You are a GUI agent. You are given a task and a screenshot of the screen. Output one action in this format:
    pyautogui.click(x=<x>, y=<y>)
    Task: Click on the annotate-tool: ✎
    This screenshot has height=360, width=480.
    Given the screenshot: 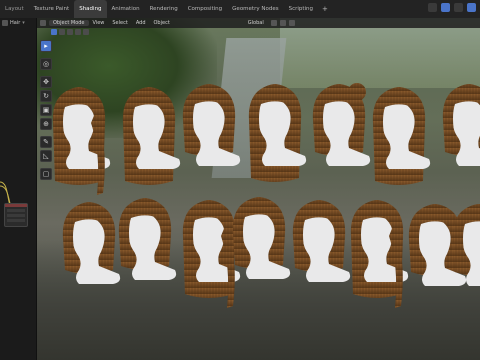 What is the action you would take?
    pyautogui.click(x=46, y=142)
    